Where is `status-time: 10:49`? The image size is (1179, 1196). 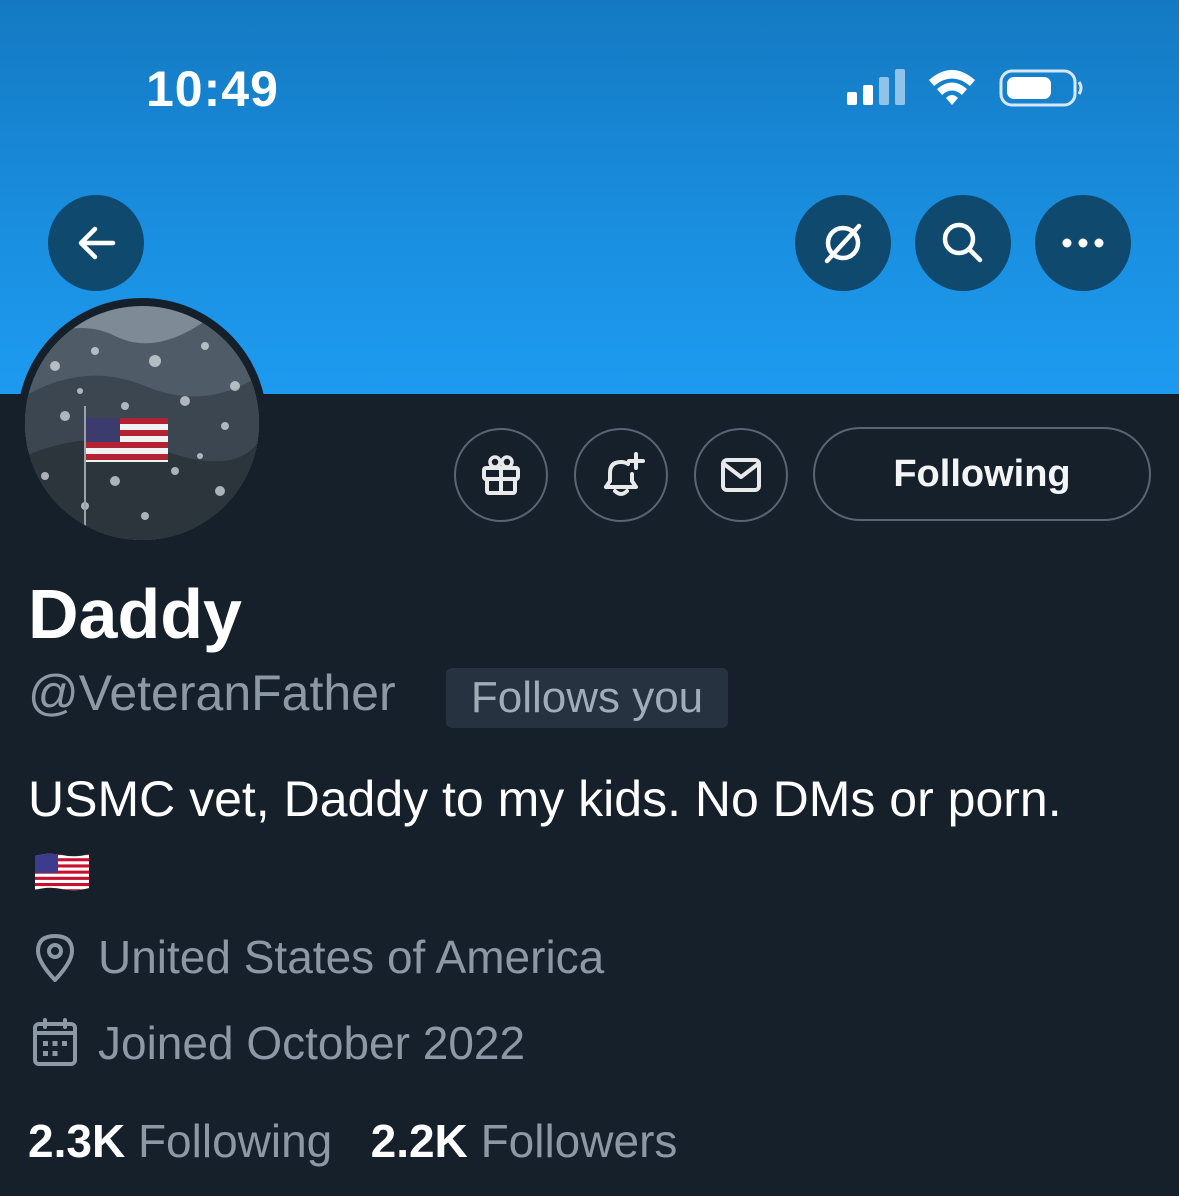
status-time: 10:49 is located at coordinates (212, 89).